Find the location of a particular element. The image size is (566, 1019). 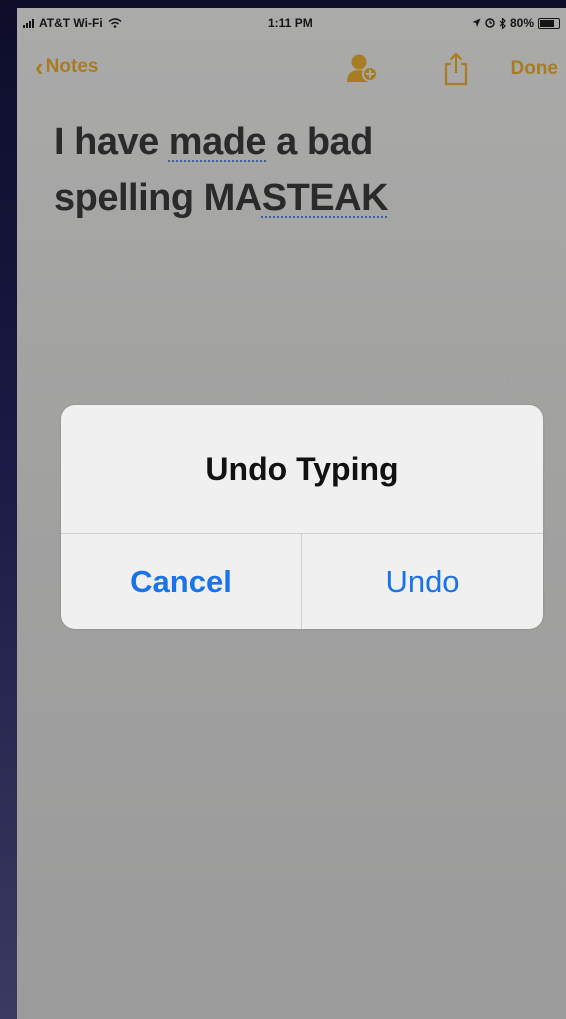

share-icon is located at coordinates (456, 69).